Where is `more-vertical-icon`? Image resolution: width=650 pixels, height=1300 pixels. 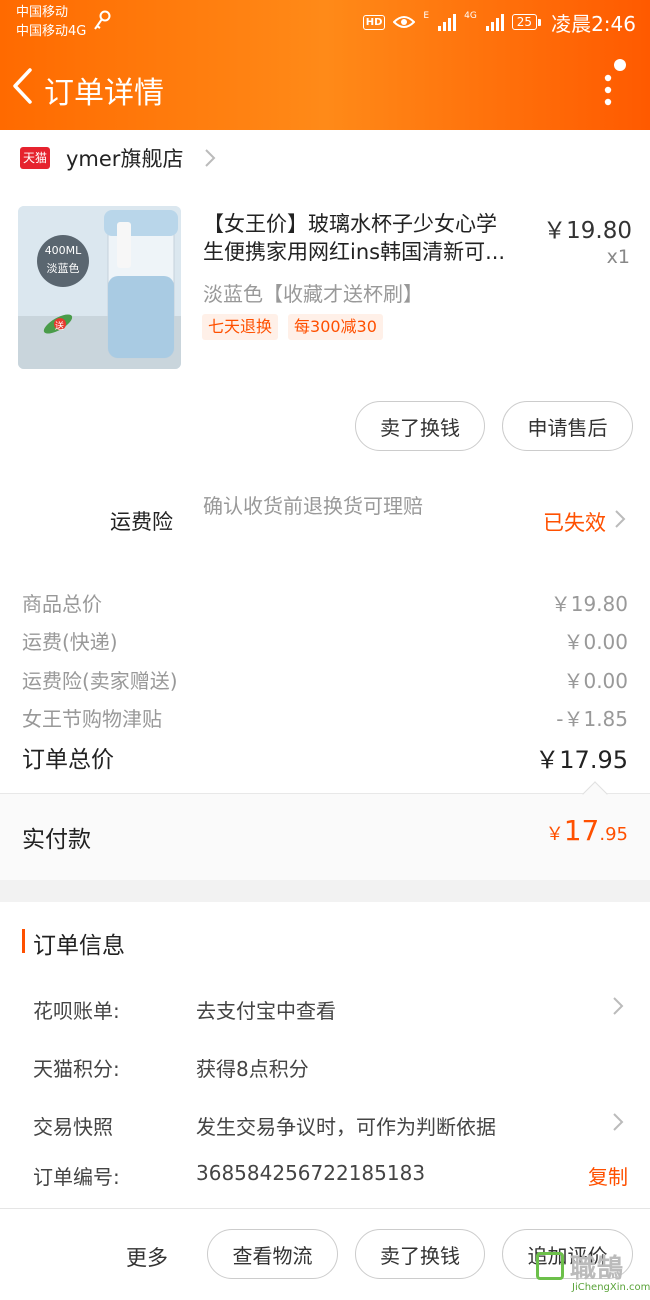 more-vertical-icon is located at coordinates (613, 84).